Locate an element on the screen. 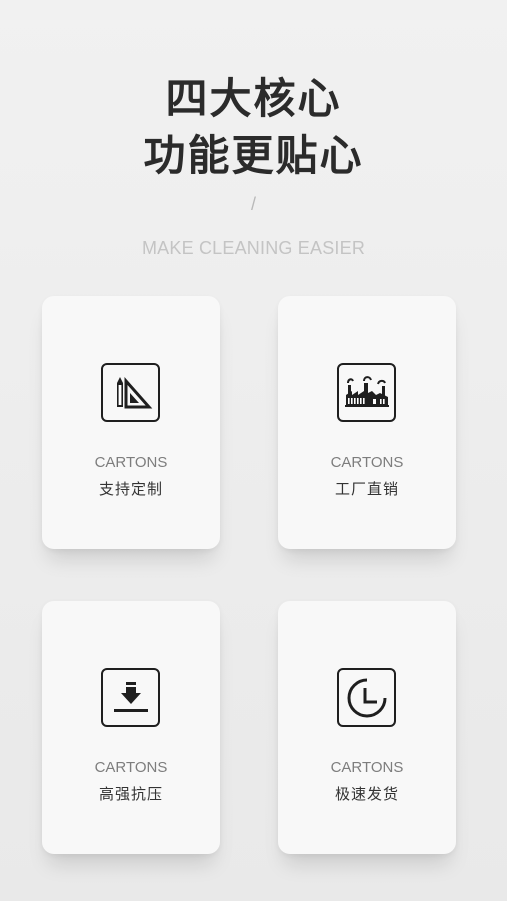 The height and width of the screenshot is (901, 507). feature-card-factory-direct: CARTONS 工厂直销 is located at coordinates (367, 422).